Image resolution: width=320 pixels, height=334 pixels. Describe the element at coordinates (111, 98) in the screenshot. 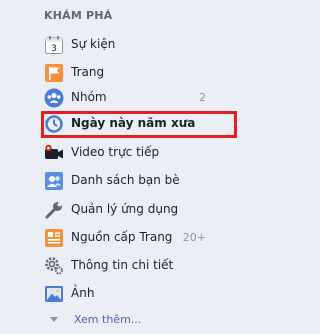

I see `sidebar-item-groups: Nhóm 2` at that location.